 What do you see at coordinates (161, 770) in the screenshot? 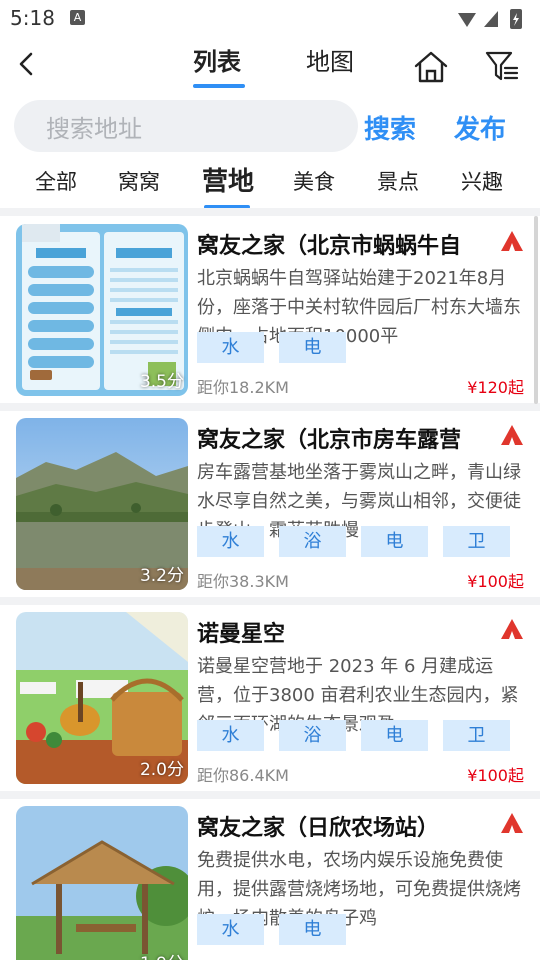
I see `listing-score: 2.0分` at bounding box center [161, 770].